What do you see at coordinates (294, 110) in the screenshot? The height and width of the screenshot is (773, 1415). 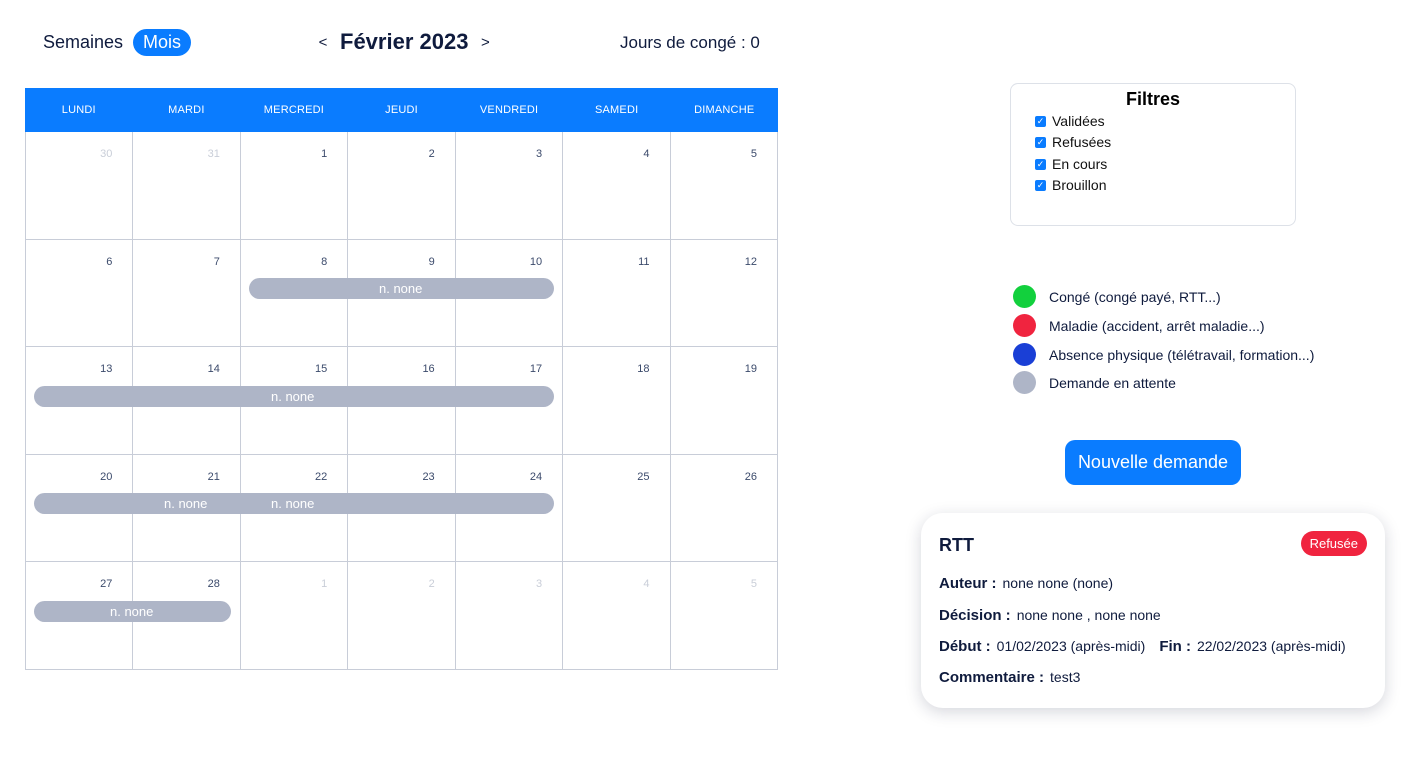 I see `day-header: MERCREDI` at bounding box center [294, 110].